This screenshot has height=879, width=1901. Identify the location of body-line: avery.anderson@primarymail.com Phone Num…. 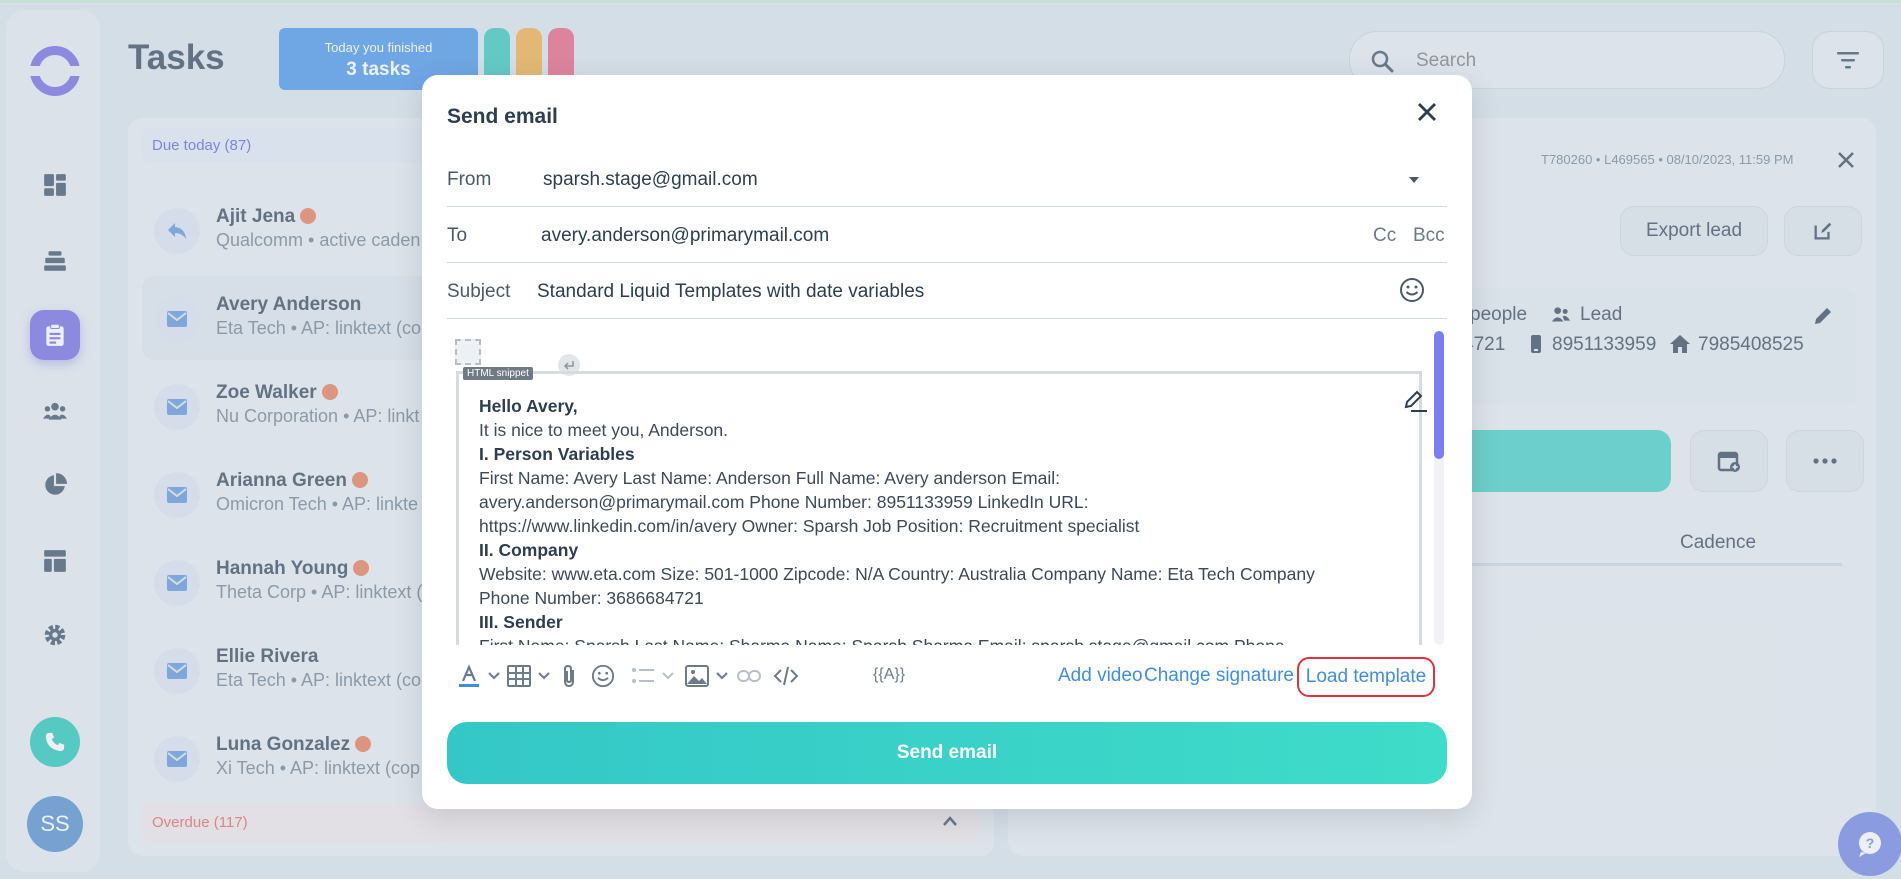
(784, 502).